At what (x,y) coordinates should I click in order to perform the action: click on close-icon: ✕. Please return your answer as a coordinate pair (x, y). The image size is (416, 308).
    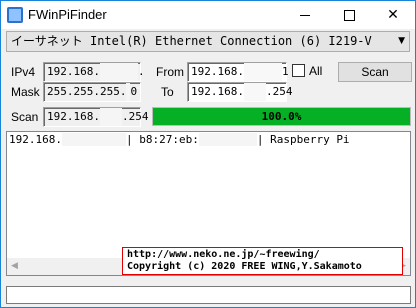
    Looking at the image, I should click on (393, 15).